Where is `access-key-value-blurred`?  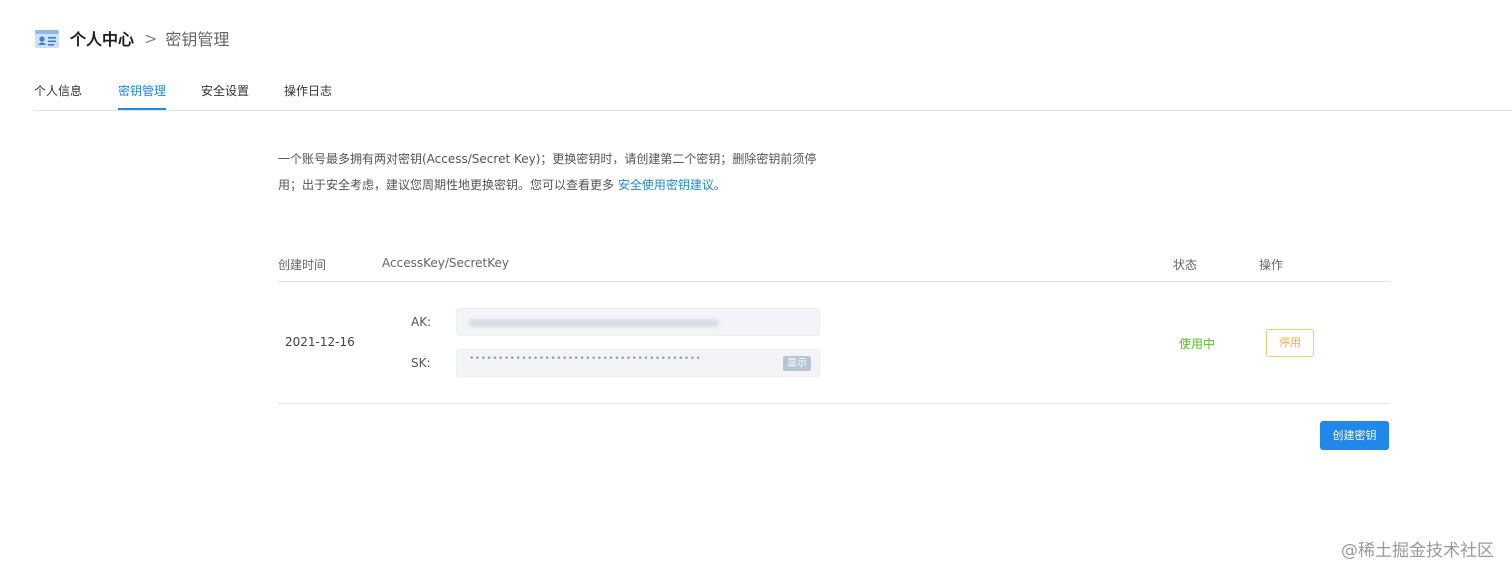 access-key-value-blurred is located at coordinates (594, 323).